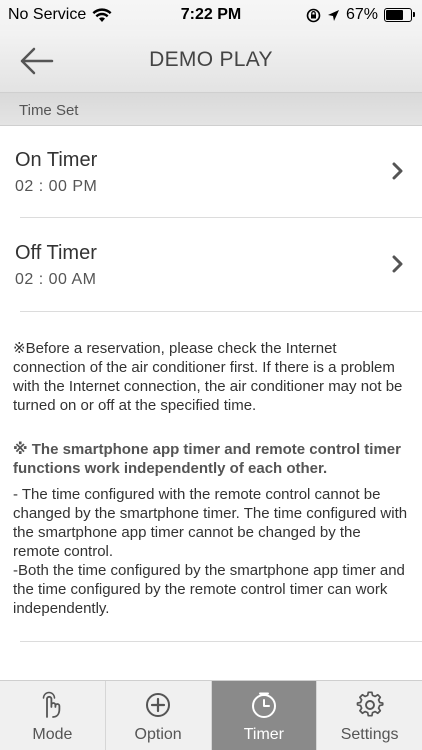 The height and width of the screenshot is (750, 422). Describe the element at coordinates (52, 704) in the screenshot. I see `touch-hand-icon` at that location.